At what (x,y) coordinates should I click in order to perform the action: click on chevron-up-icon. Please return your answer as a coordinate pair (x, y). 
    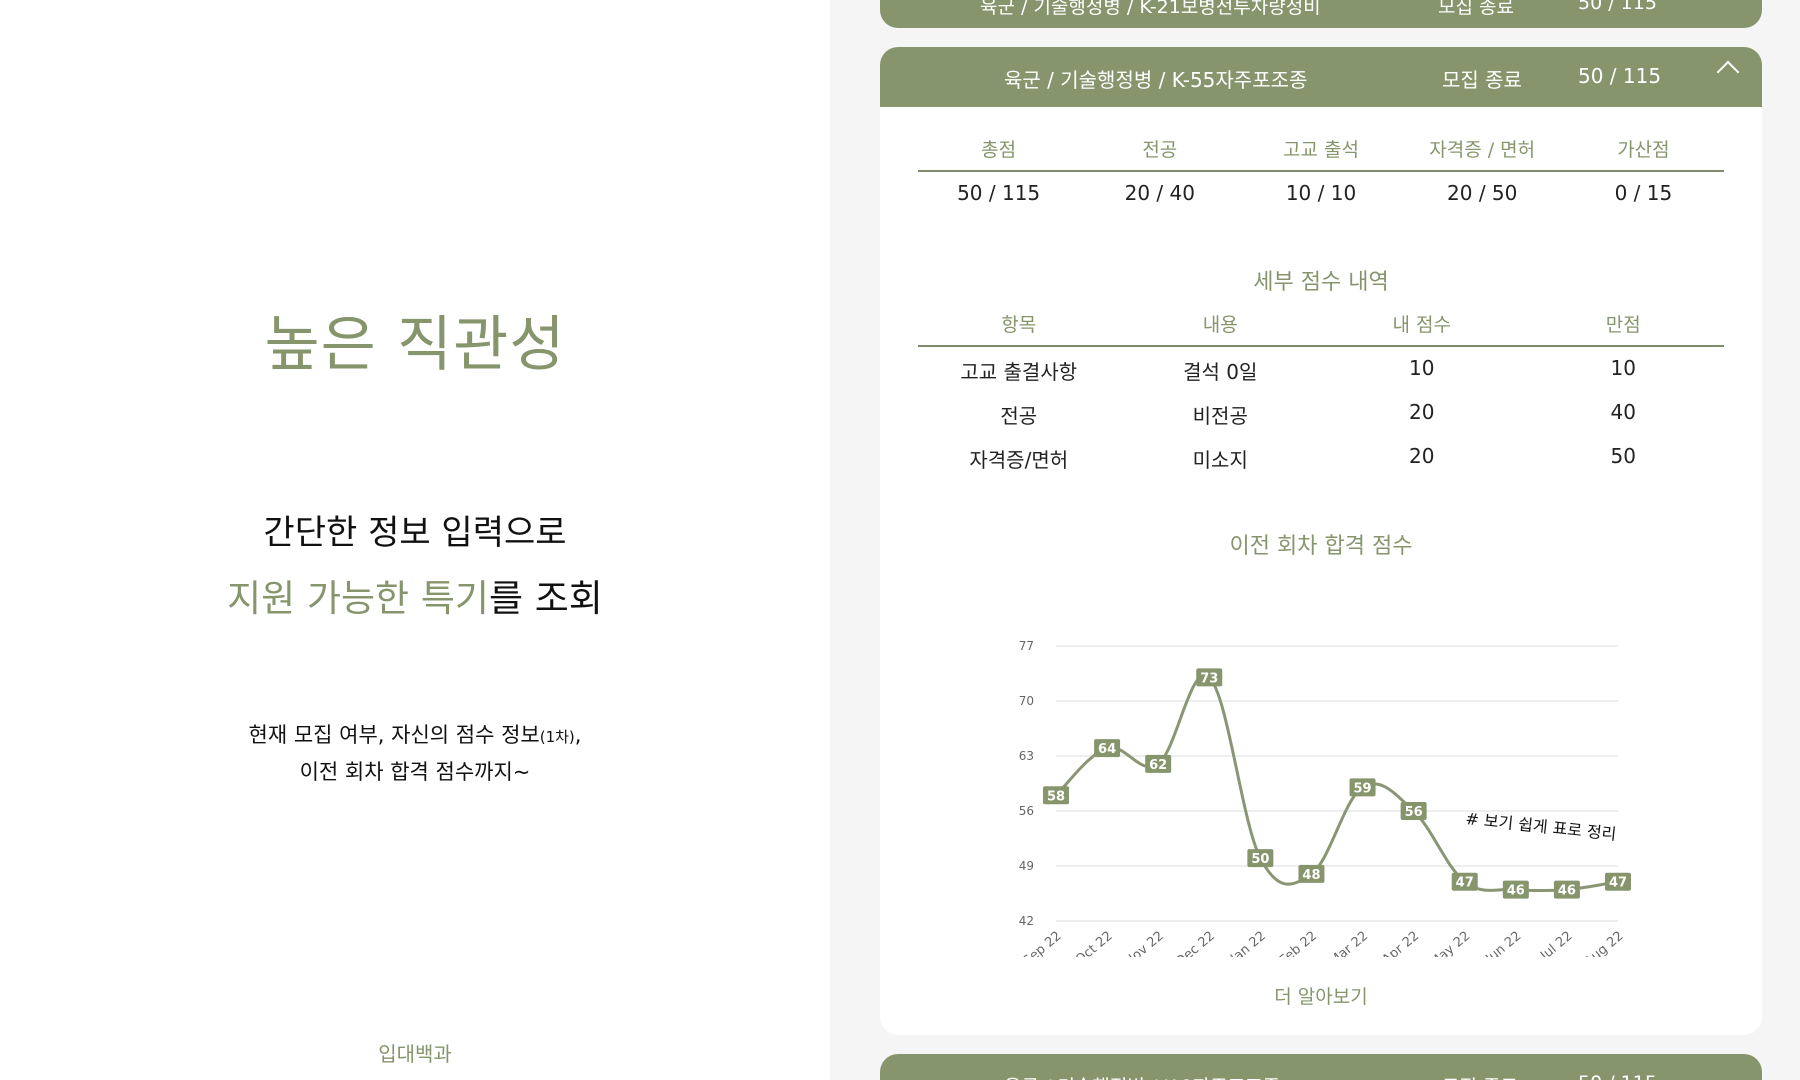
    Looking at the image, I should click on (1728, 72).